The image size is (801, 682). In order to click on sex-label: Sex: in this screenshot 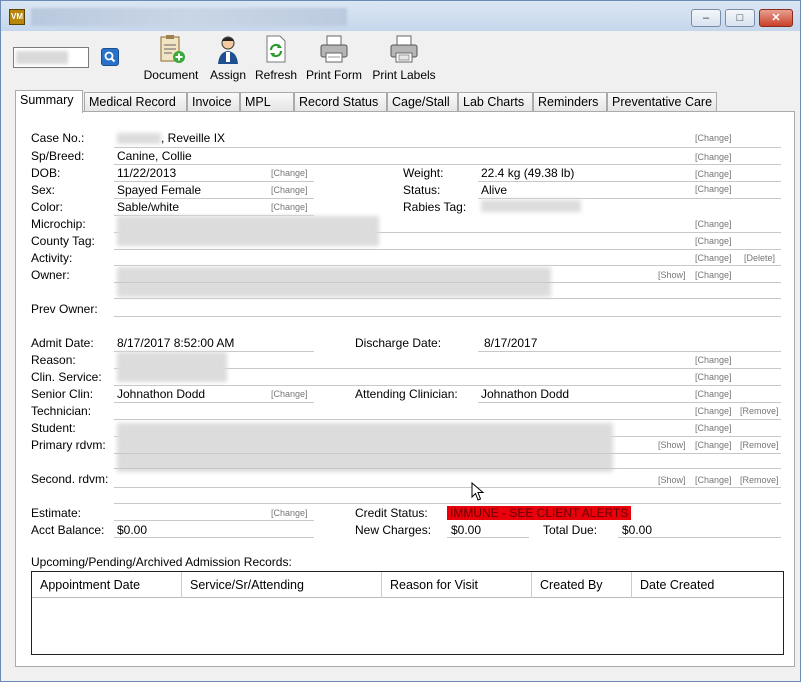, I will do `click(43, 190)`.